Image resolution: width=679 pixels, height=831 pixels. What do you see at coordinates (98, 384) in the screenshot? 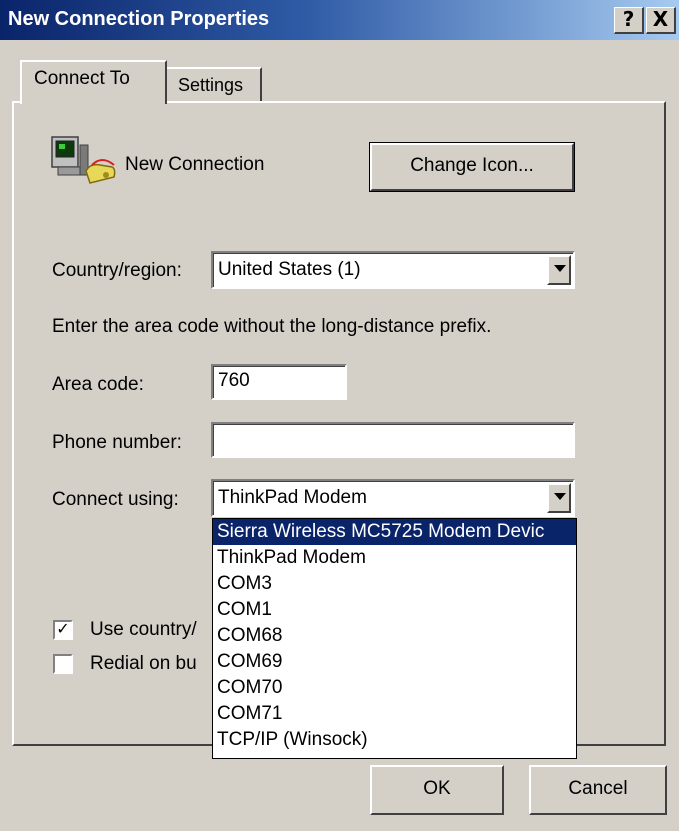
I see `area-code-label: Area code:` at bounding box center [98, 384].